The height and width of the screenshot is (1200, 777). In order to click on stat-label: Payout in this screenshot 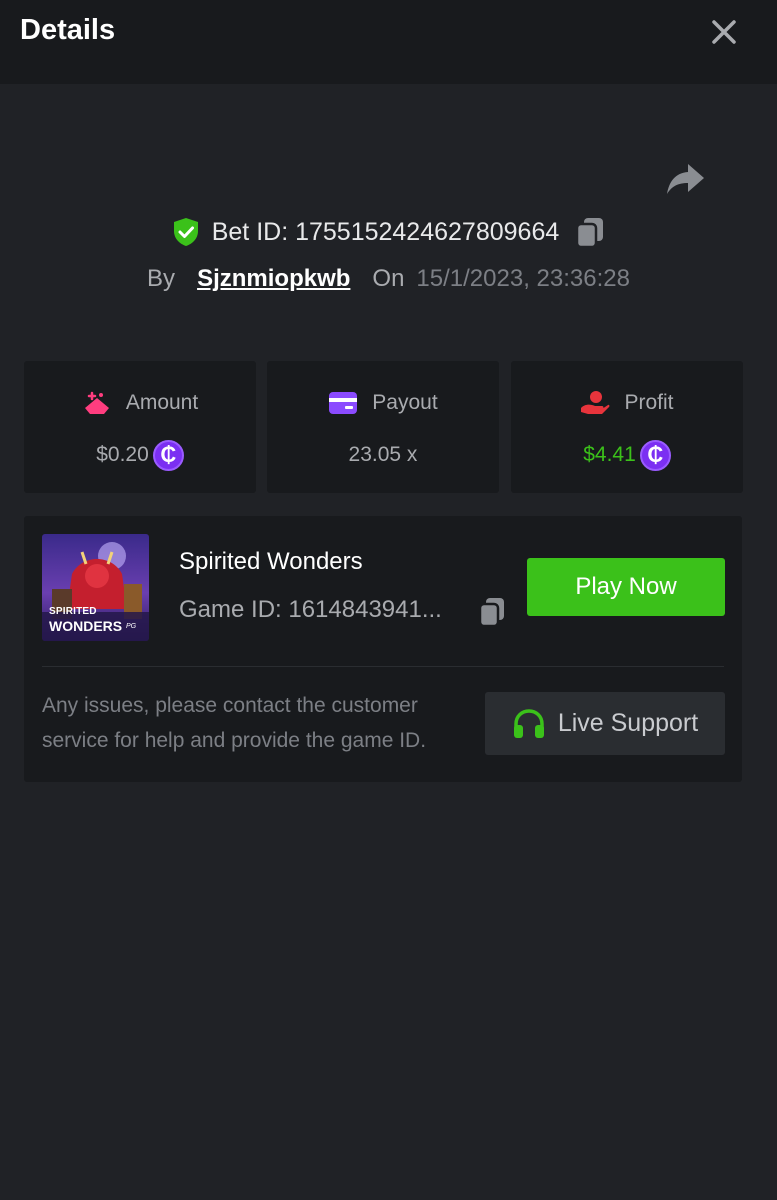, I will do `click(405, 402)`.